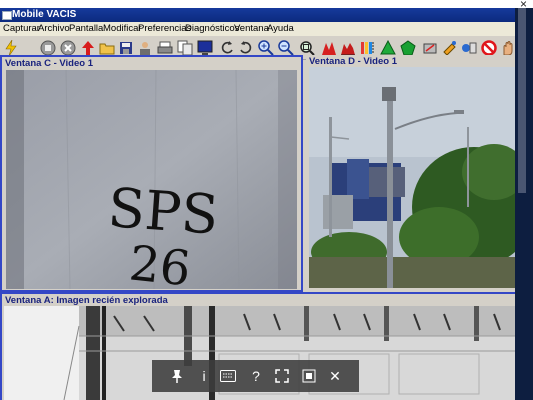 This screenshot has height=400, width=533. I want to click on help-icon: ?, so click(256, 376).